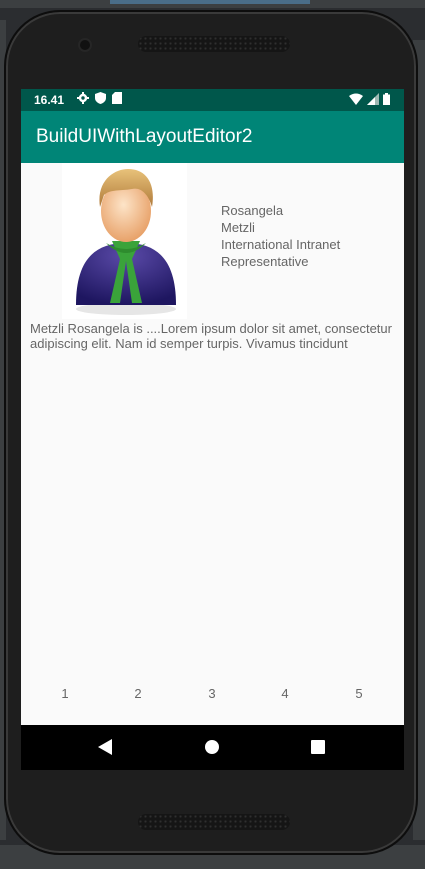  Describe the element at coordinates (285, 693) in the screenshot. I see `pager-item-4: 4` at that location.